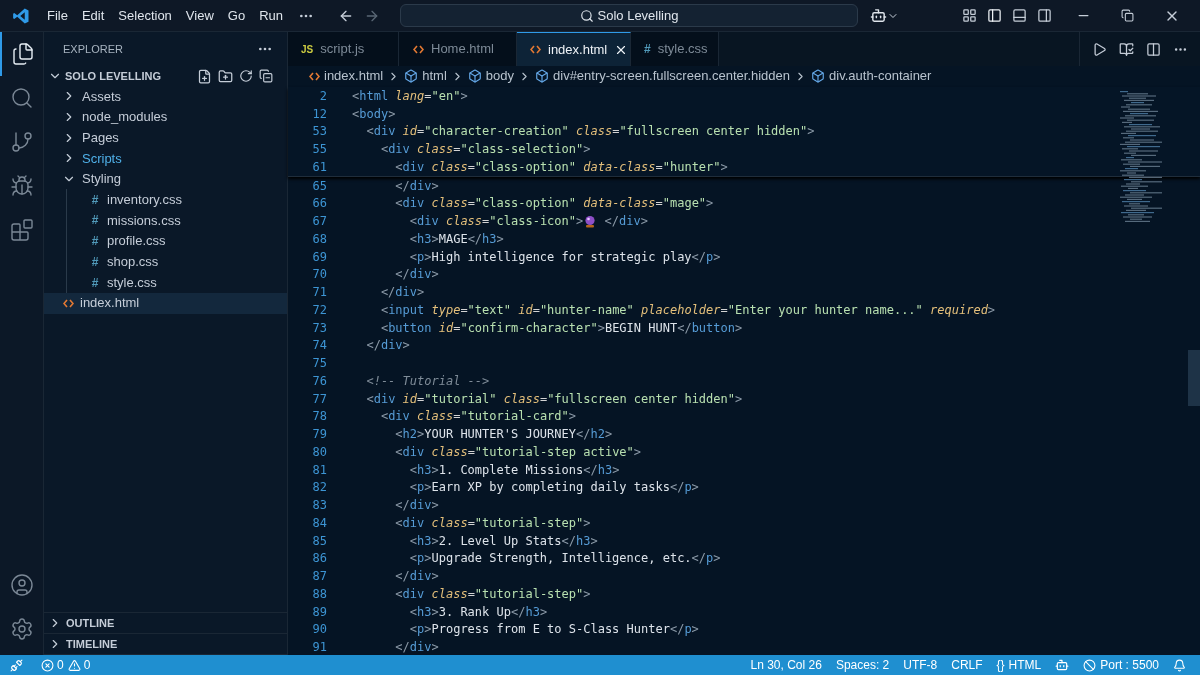 Image resolution: width=1200 pixels, height=675 pixels. I want to click on sidebar-section: OUTLINE, so click(165, 623).